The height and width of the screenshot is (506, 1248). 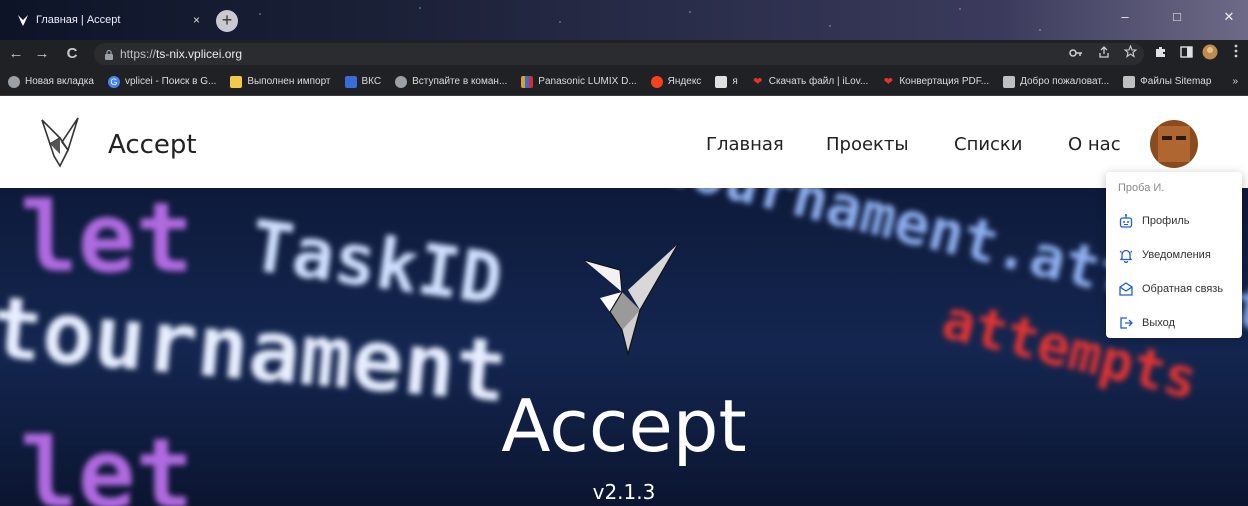 I want to click on puzzle-icon, so click(x=1160, y=54).